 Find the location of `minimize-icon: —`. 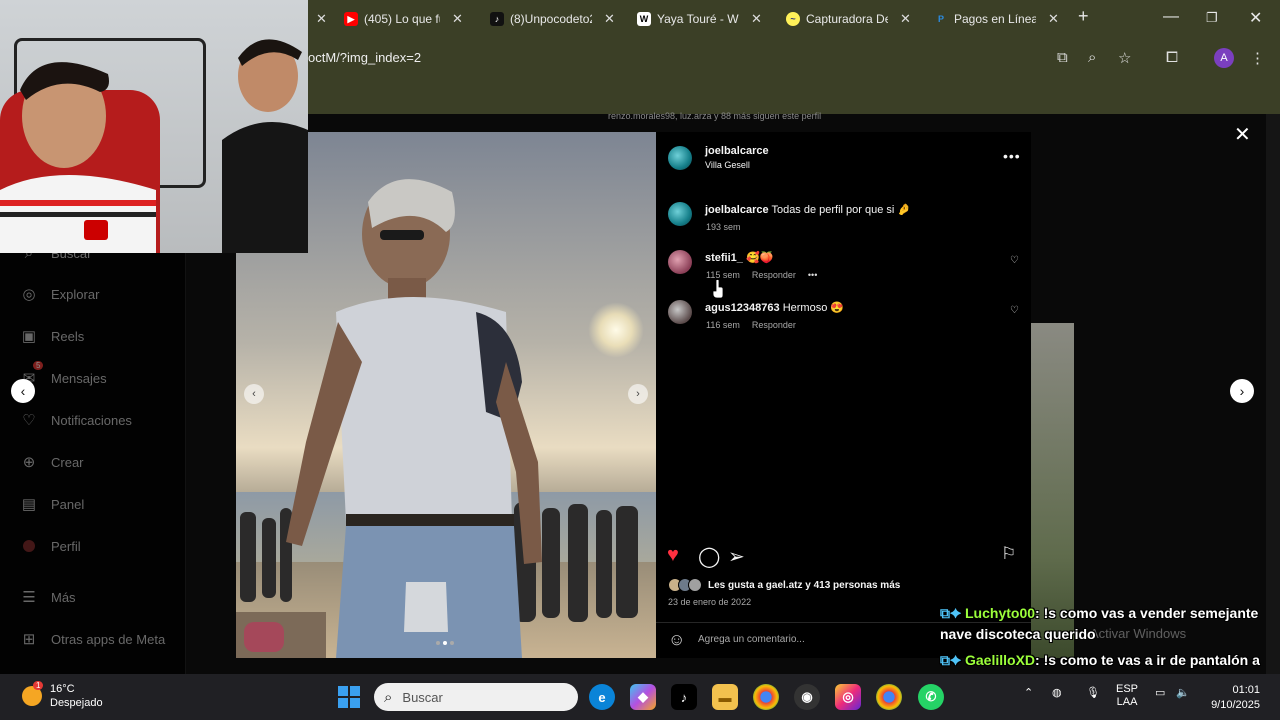

minimize-icon: — is located at coordinates (1171, 17).